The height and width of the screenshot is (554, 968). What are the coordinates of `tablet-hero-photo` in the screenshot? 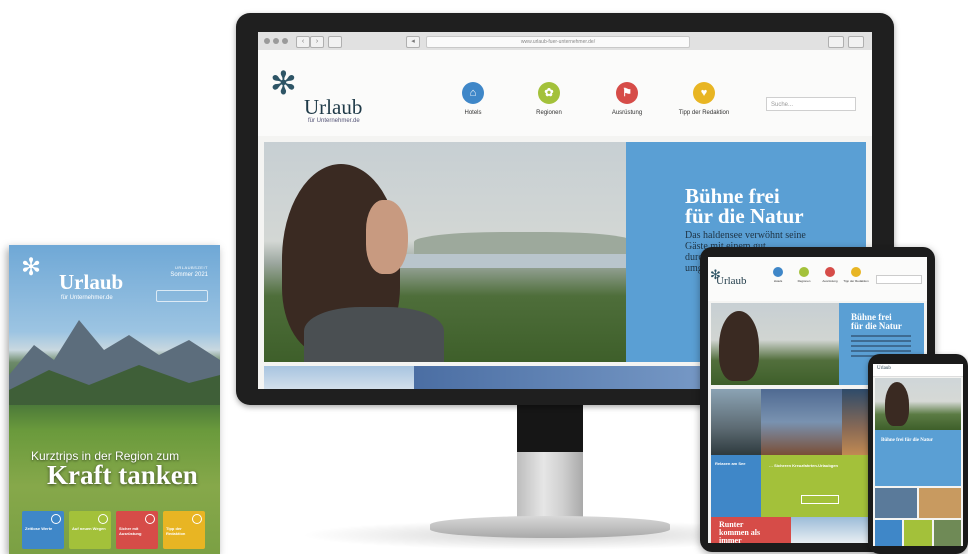 It's located at (775, 344).